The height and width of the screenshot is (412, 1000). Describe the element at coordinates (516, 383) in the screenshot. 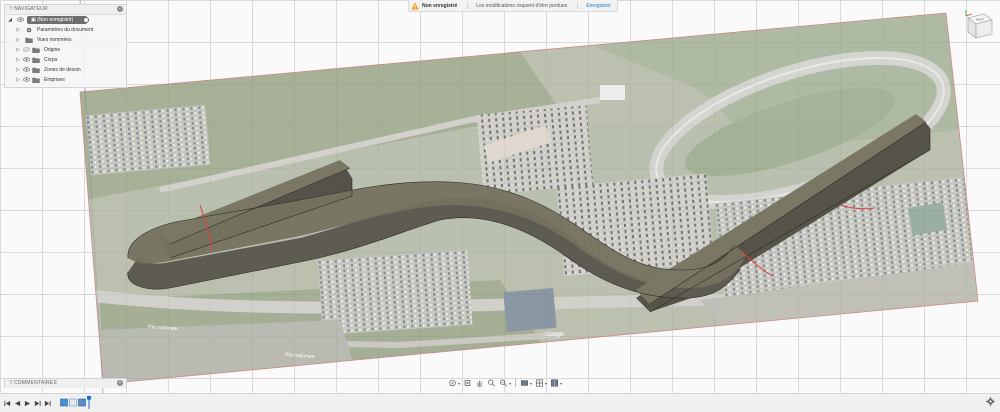

I see `toolbar-separator` at that location.